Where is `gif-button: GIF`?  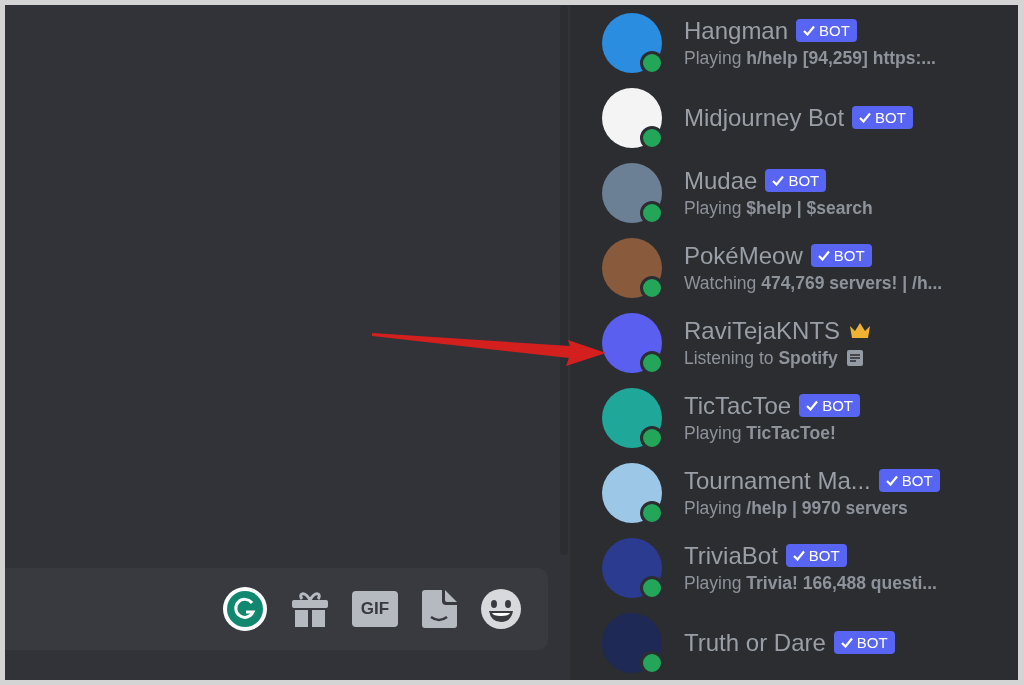
gif-button: GIF is located at coordinates (375, 609).